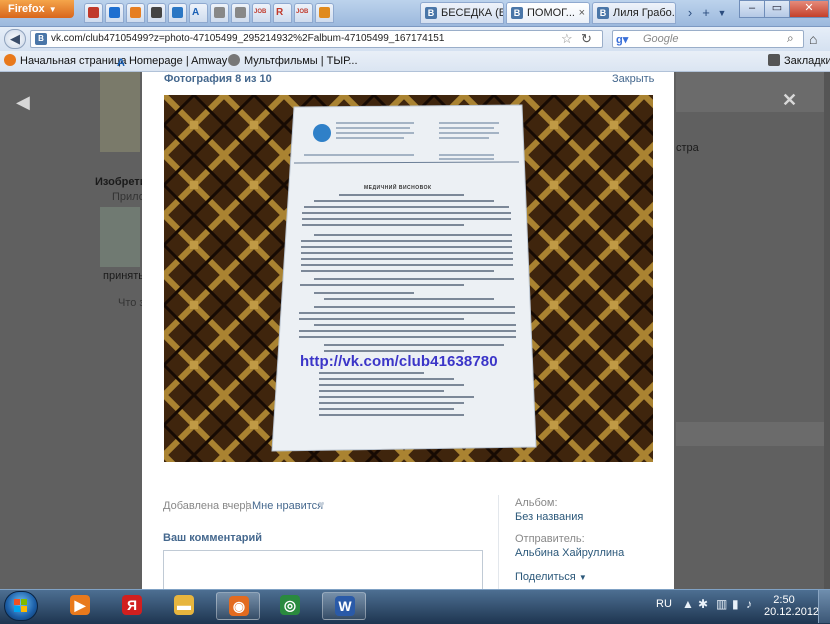 Image resolution: width=830 pixels, height=624 pixels. Describe the element at coordinates (65, 61) in the screenshot. I see `bookmark-start-page: Начальная страница` at that location.